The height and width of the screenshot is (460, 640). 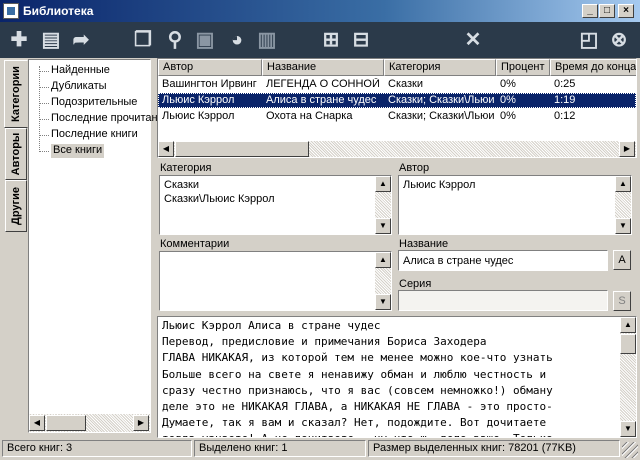 I want to click on save-icon: ▣, so click(x=205, y=40).